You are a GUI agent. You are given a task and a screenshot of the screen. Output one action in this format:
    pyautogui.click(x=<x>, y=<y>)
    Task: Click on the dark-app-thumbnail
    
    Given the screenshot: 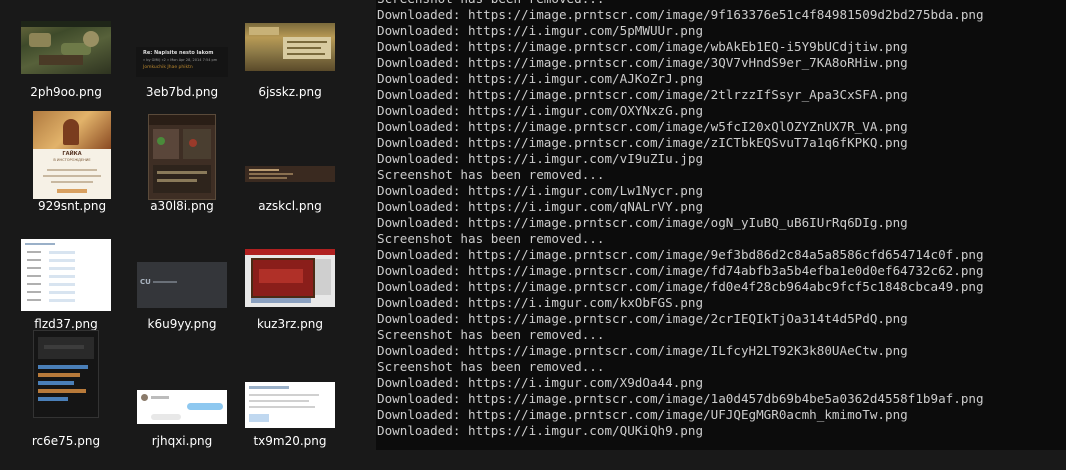 What is the action you would take?
    pyautogui.click(x=66, y=374)
    